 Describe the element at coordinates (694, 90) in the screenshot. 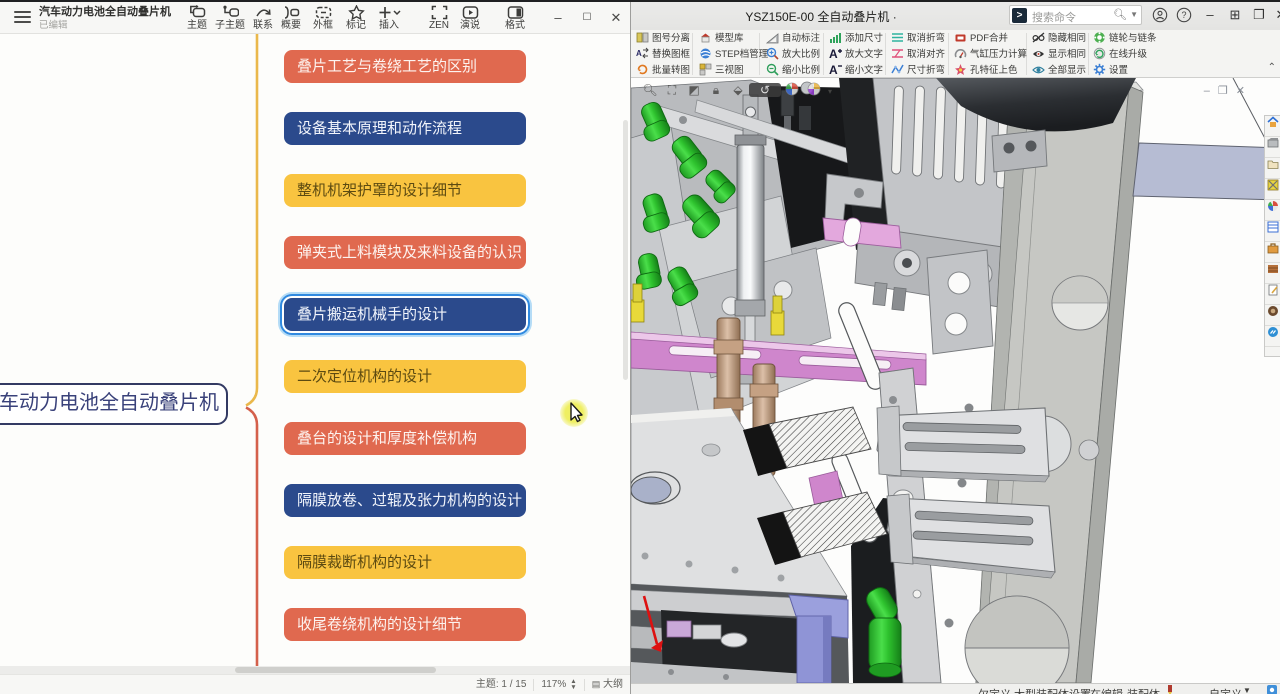

I see `section-icon: ◩` at that location.